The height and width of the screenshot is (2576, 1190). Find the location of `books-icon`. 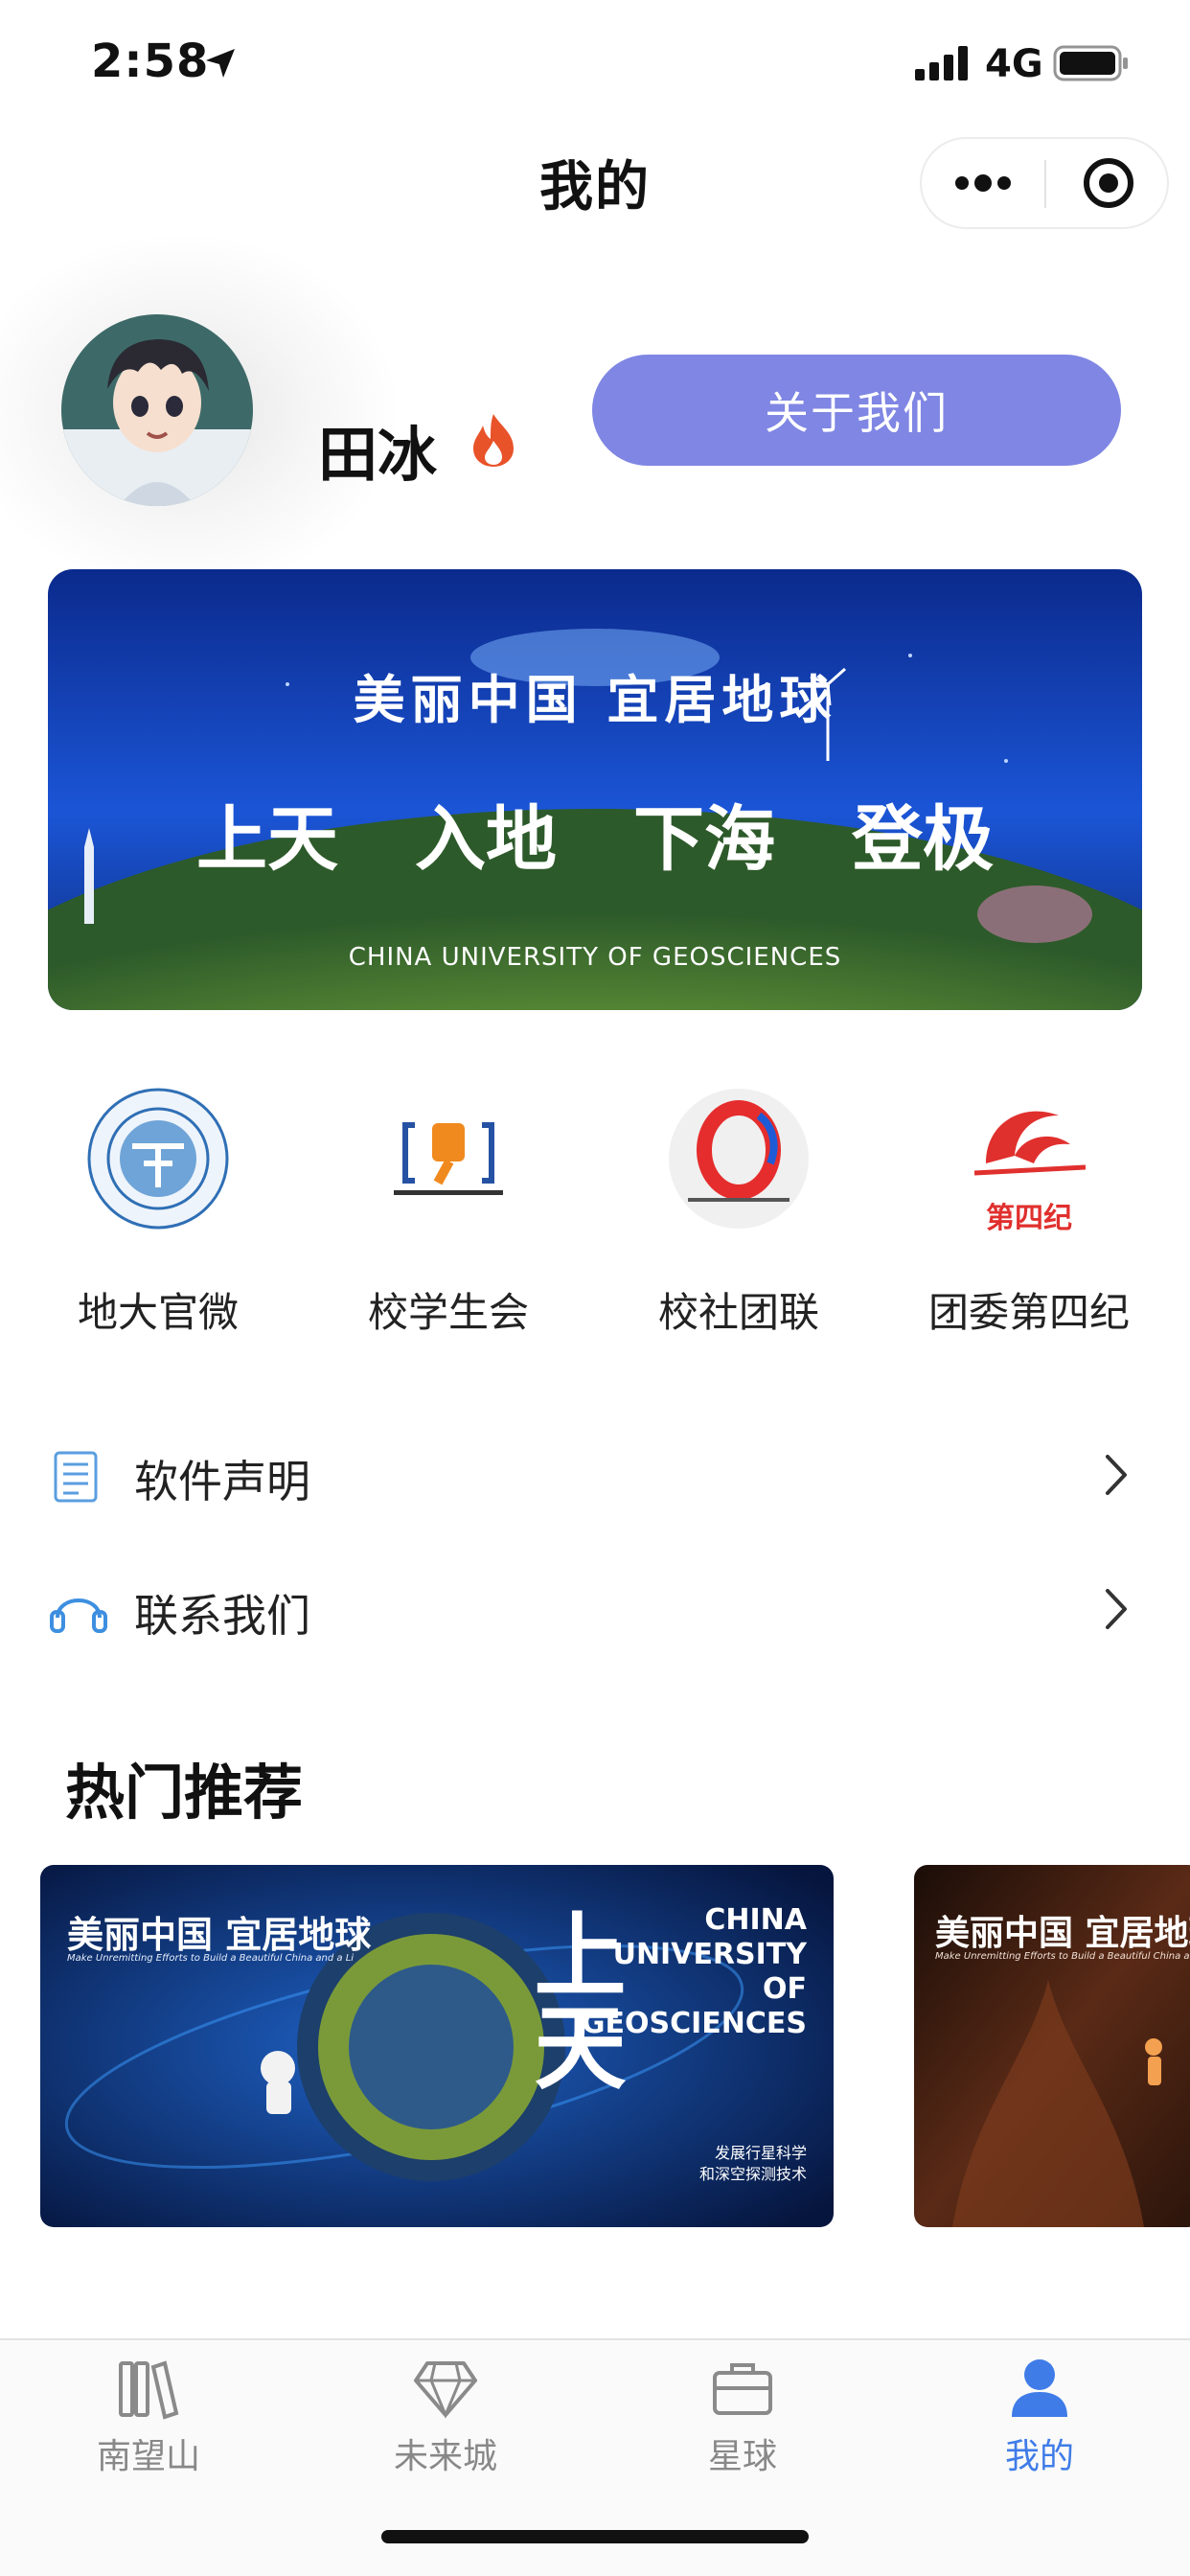

books-icon is located at coordinates (149, 2390).